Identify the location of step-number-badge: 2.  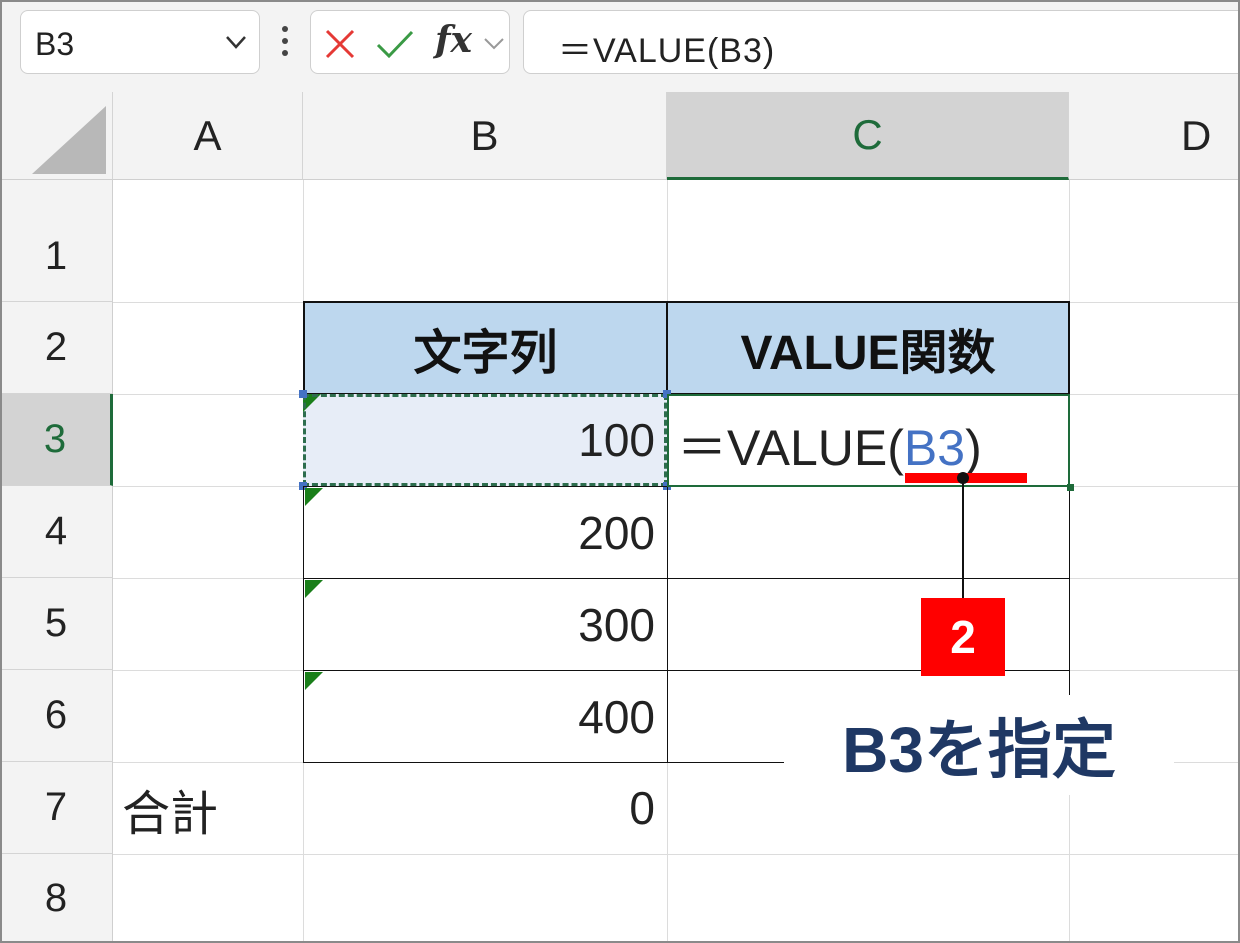
(963, 637).